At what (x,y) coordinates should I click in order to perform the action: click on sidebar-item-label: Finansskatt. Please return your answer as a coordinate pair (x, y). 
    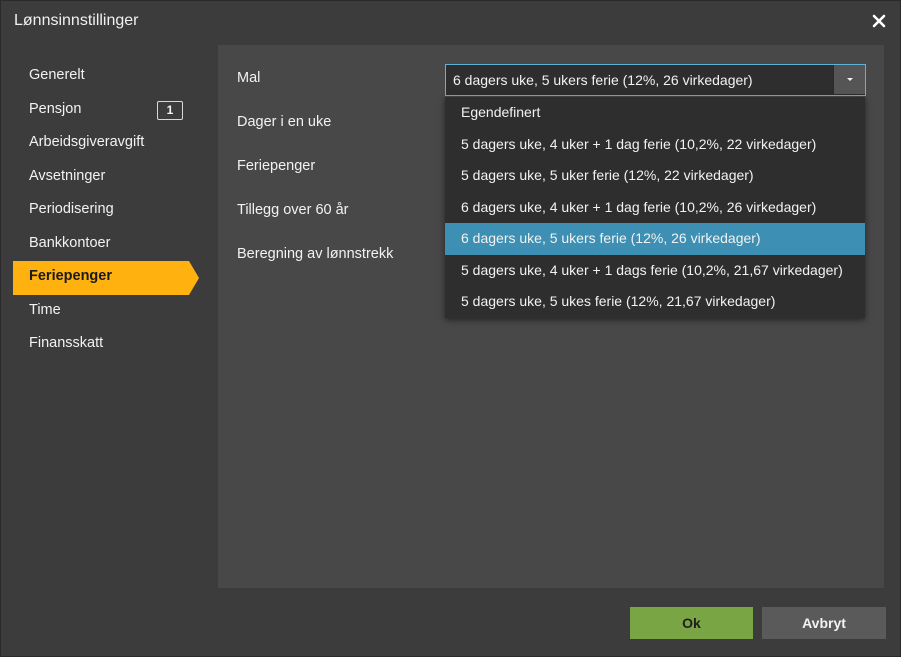
    Looking at the image, I should click on (66, 343).